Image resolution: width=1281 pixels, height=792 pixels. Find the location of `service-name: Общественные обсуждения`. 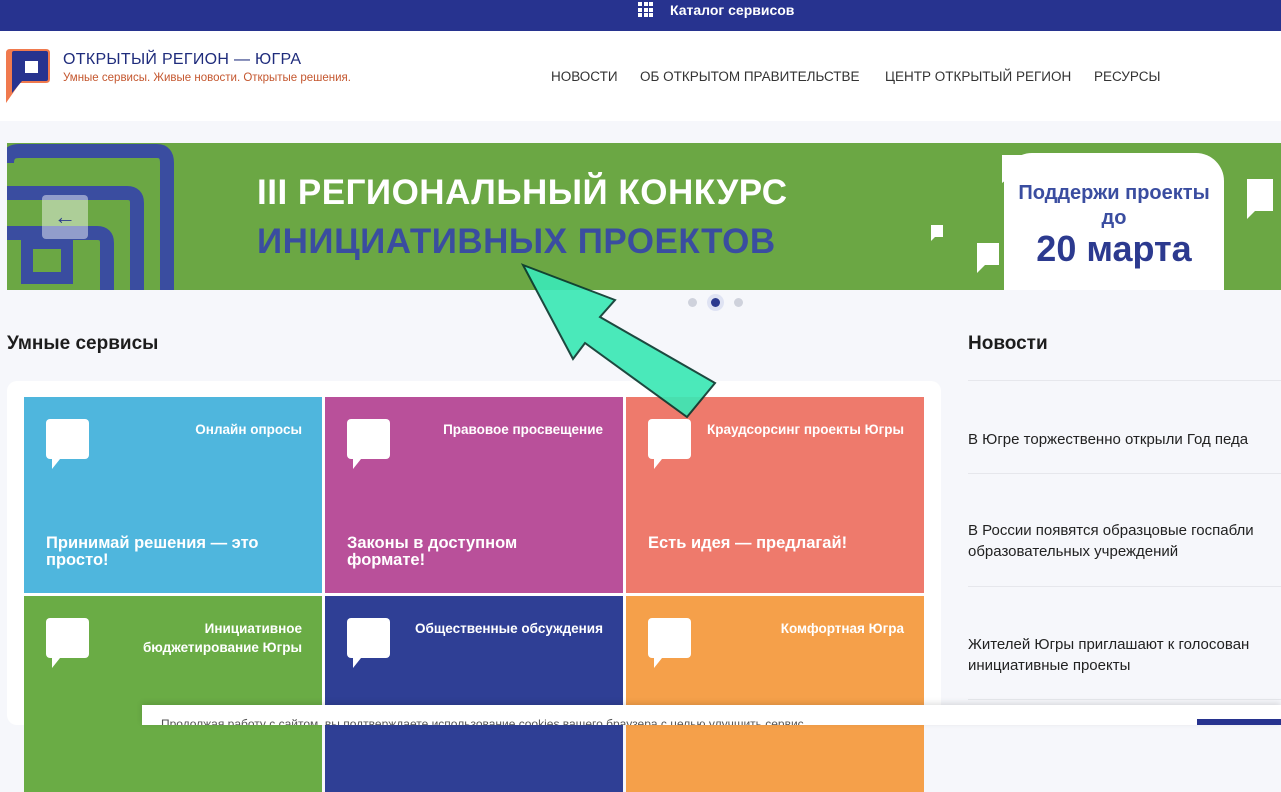

service-name: Общественные обсуждения is located at coordinates (509, 628).